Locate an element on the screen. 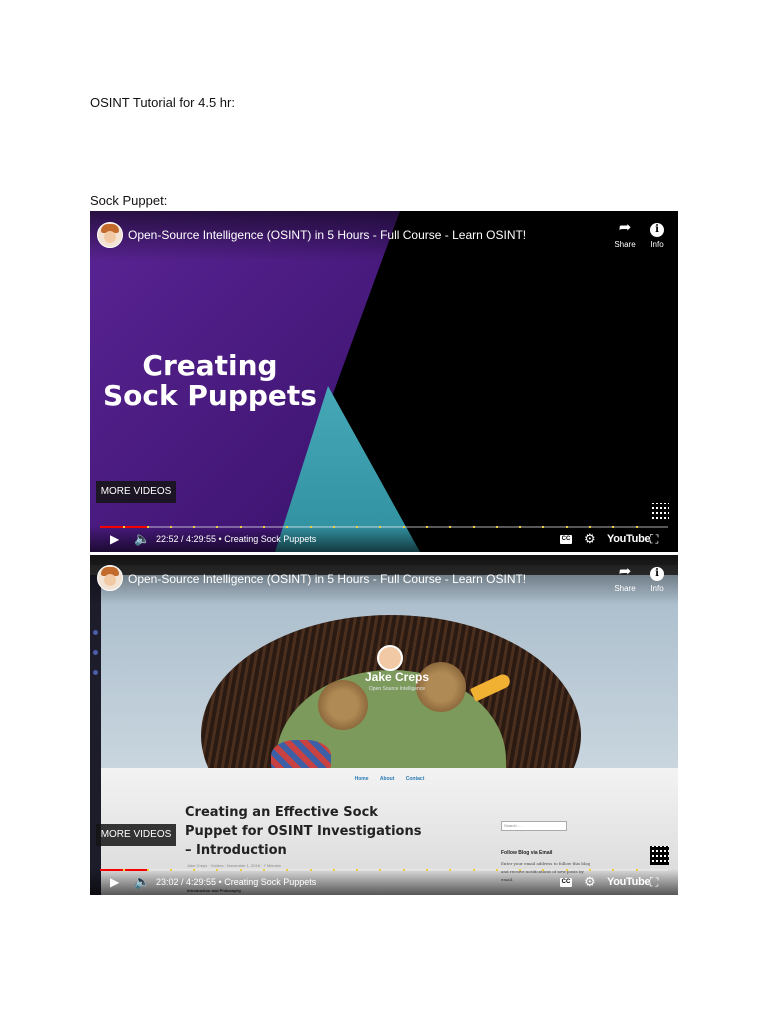 The height and width of the screenshot is (1024, 768). video-overlay-title: Creating Sock Puppets is located at coordinates (210, 381).